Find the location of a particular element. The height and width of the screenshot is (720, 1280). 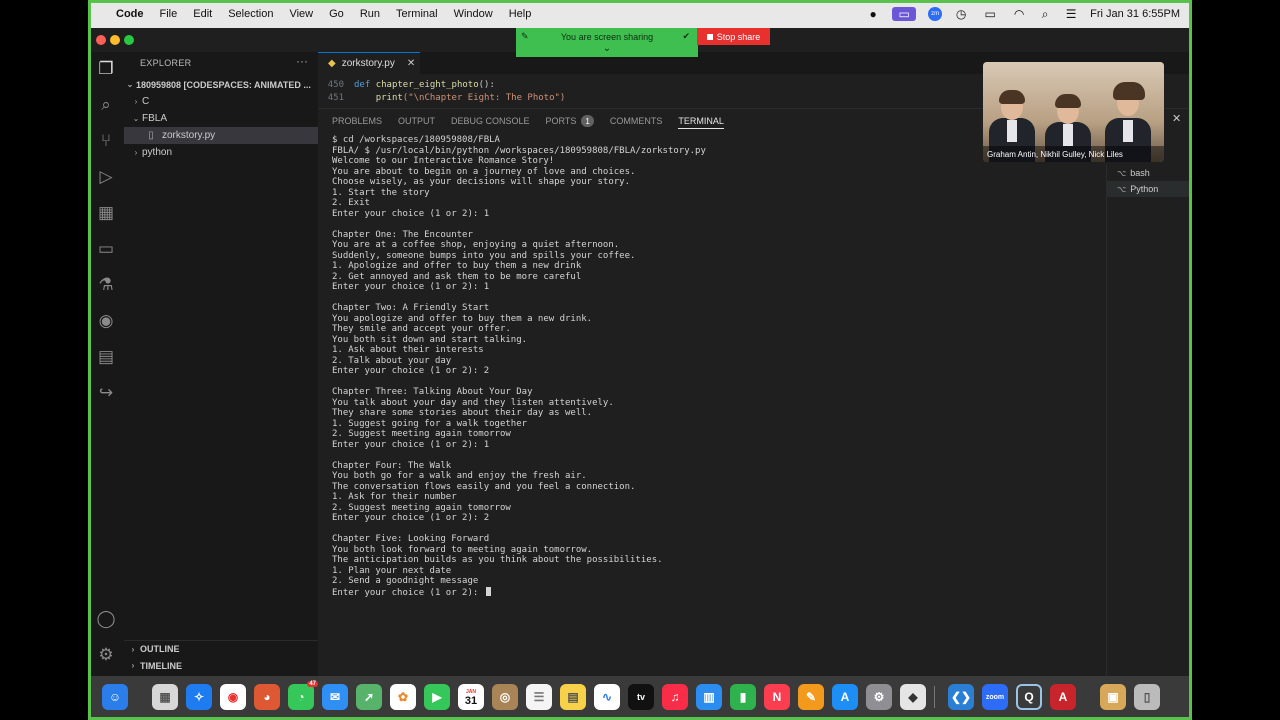

close-panel-icon: ✕ is located at coordinates (1176, 118).